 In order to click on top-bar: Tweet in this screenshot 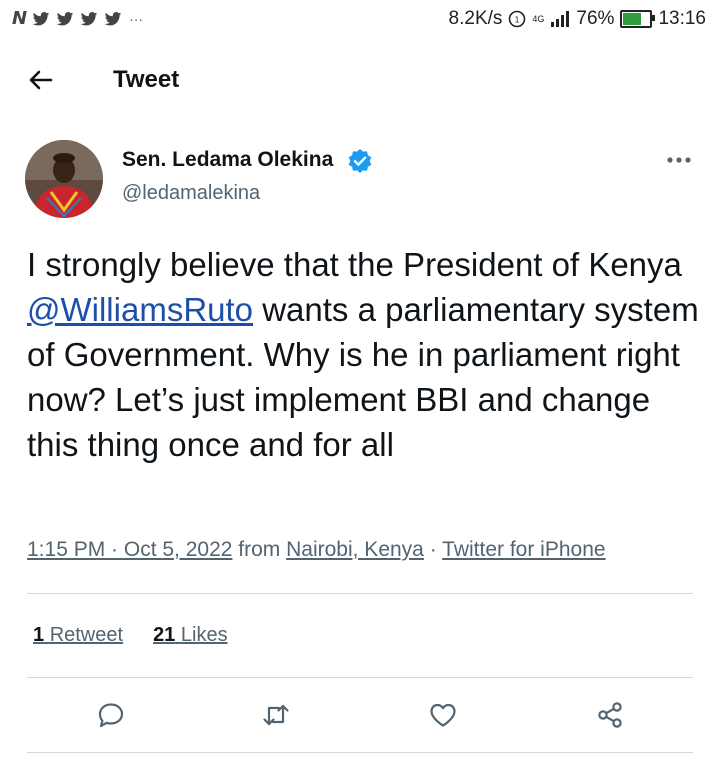, I will do `click(360, 80)`.